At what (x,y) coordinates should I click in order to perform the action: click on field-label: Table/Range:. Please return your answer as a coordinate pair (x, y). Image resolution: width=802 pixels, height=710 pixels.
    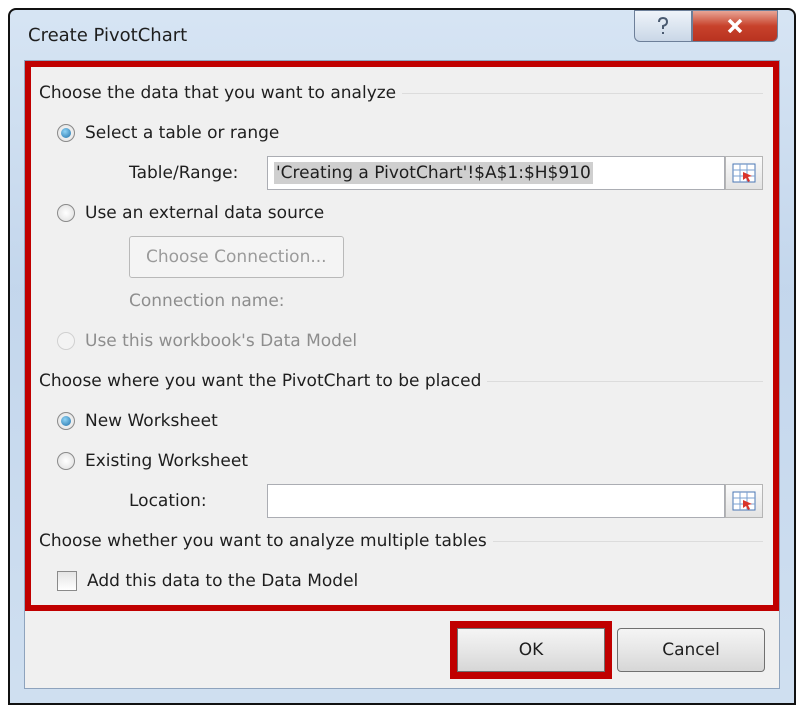
    Looking at the image, I should click on (184, 173).